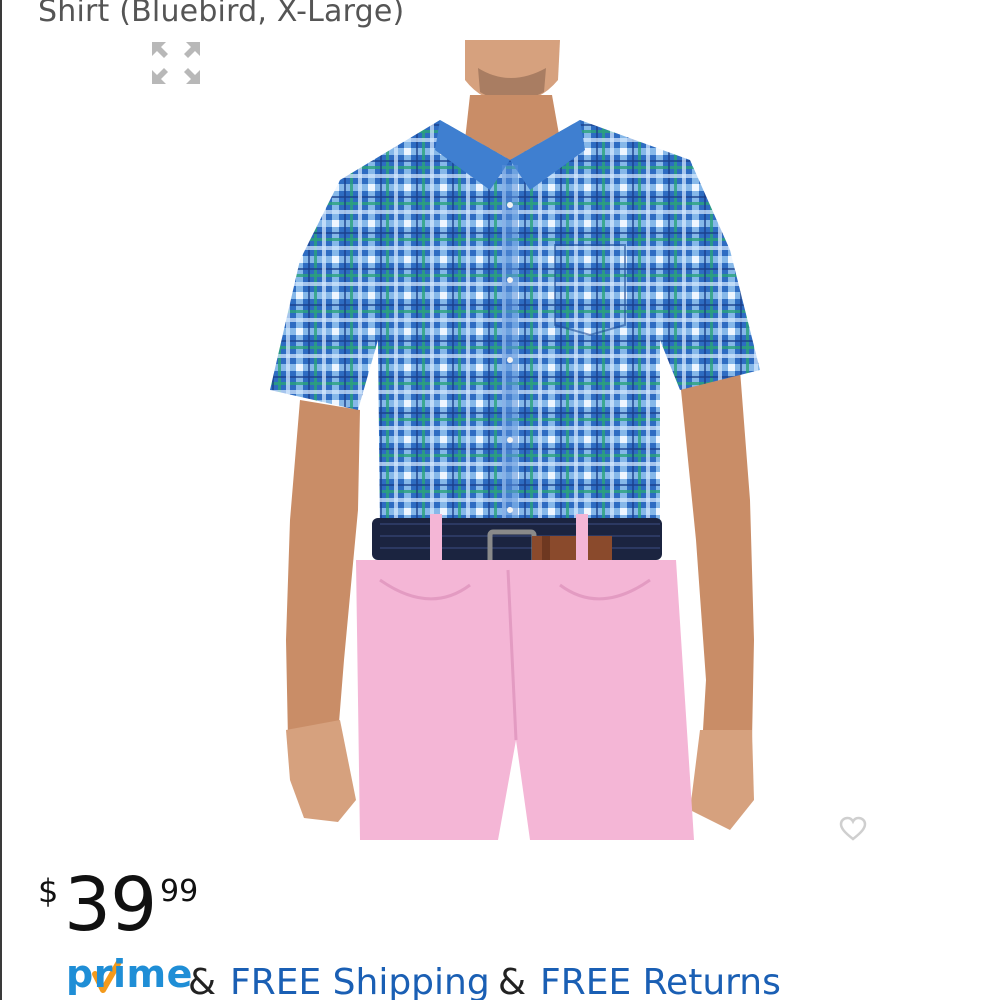 The image size is (1000, 1000). I want to click on price-whole: 39, so click(110, 905).